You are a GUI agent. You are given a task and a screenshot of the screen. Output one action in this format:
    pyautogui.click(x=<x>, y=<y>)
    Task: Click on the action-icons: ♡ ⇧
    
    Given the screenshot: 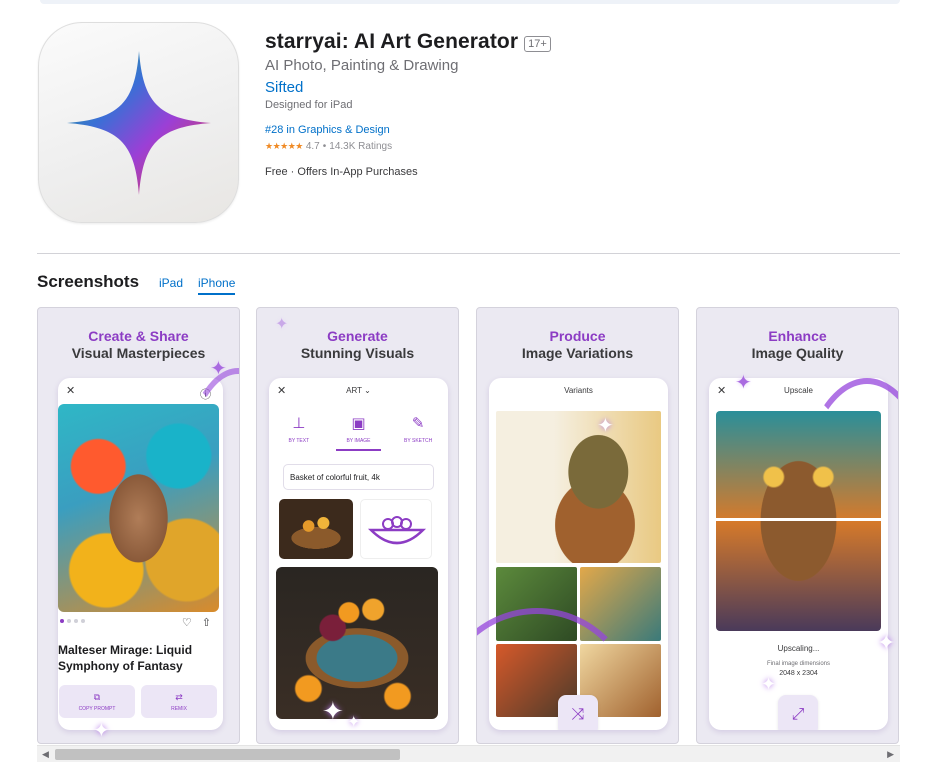 What is the action you would take?
    pyautogui.click(x=196, y=622)
    